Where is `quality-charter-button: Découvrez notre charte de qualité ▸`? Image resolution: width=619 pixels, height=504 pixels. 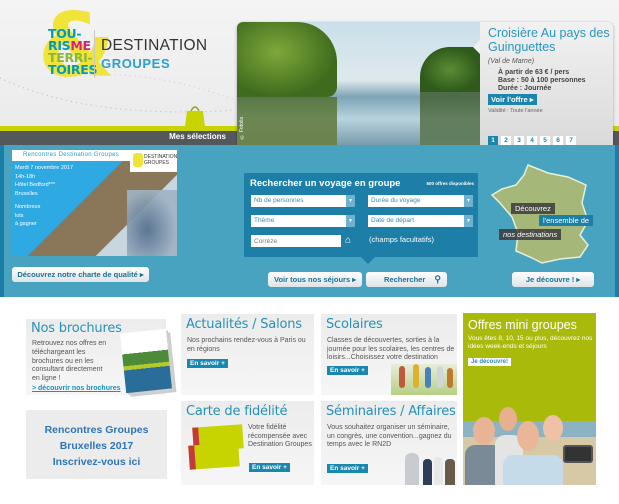
quality-charter-button: Découvrez notre charte de qualité ▸ is located at coordinates (80, 274).